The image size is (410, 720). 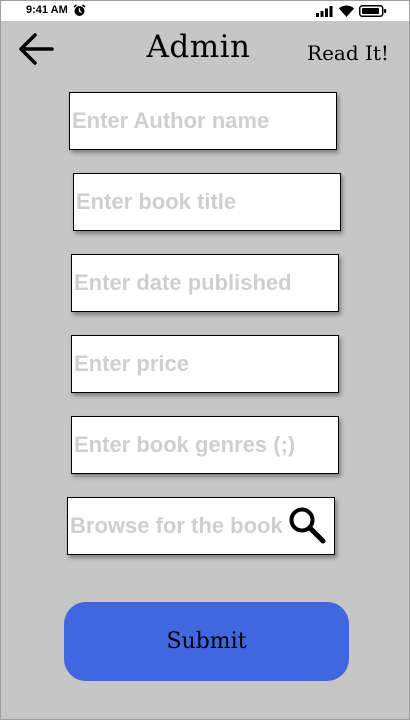 I want to click on wifi-icon, so click(x=346, y=11).